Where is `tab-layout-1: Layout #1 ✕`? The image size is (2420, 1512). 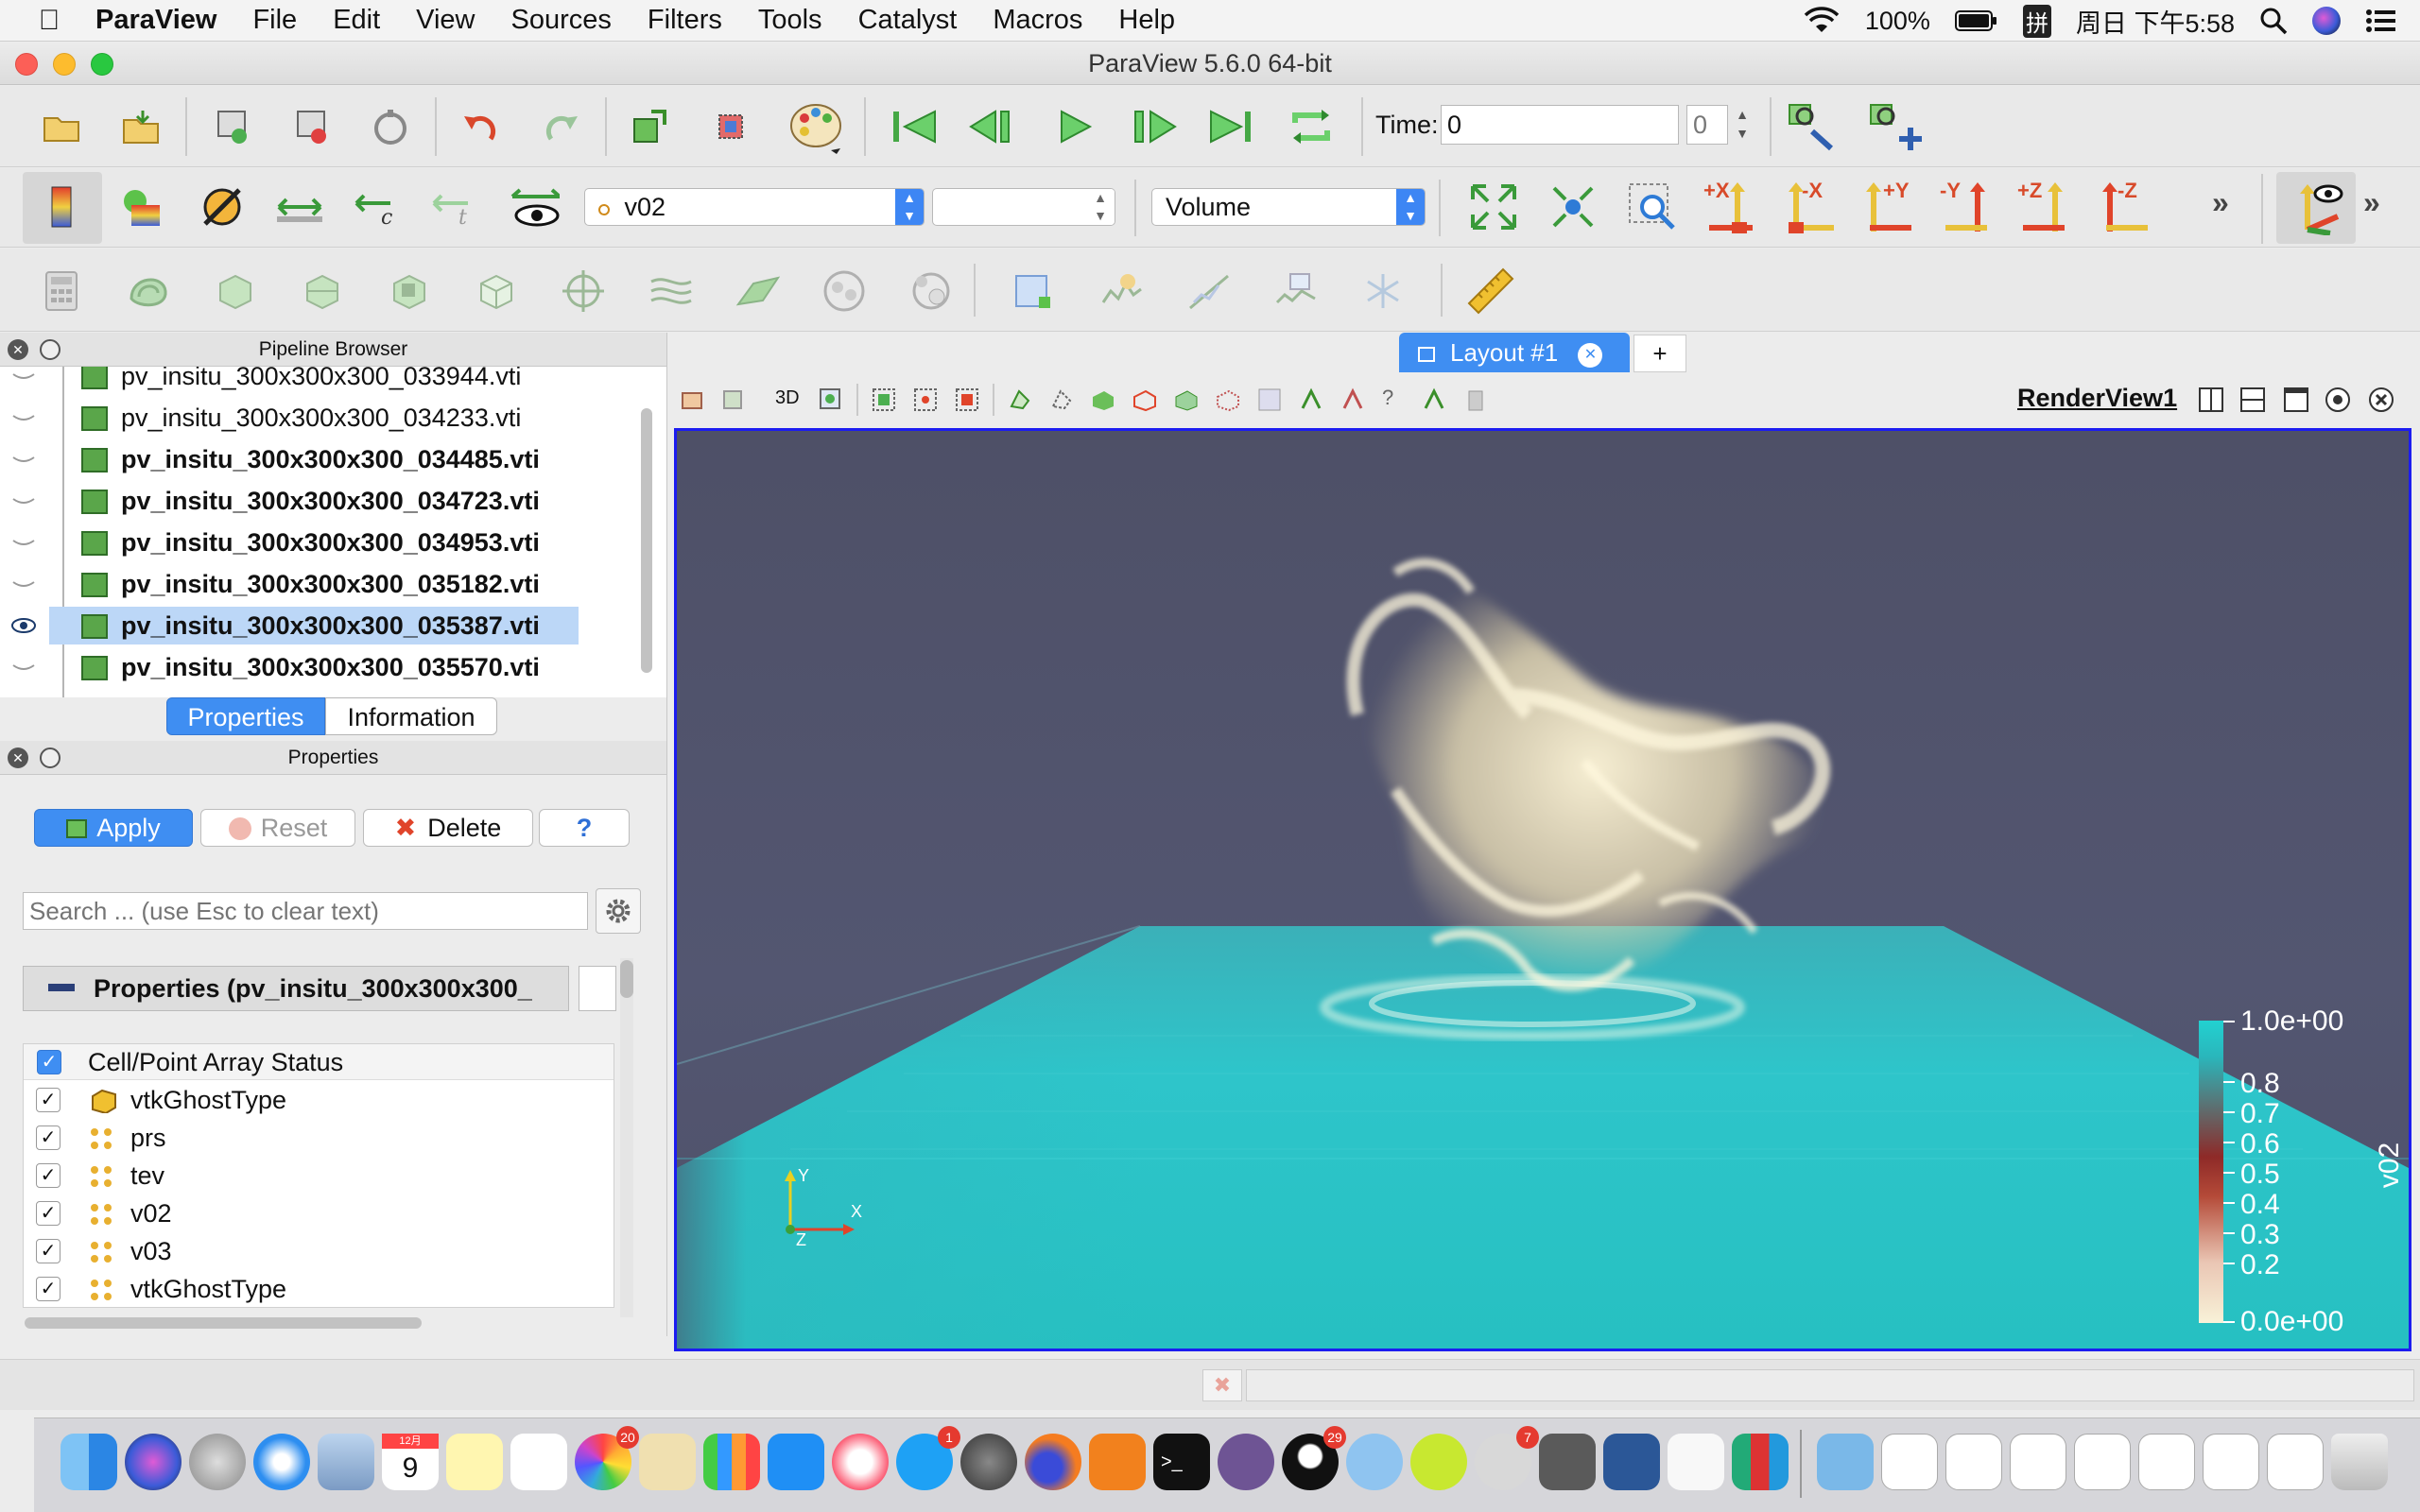 tab-layout-1: Layout #1 ✕ is located at coordinates (1514, 352).